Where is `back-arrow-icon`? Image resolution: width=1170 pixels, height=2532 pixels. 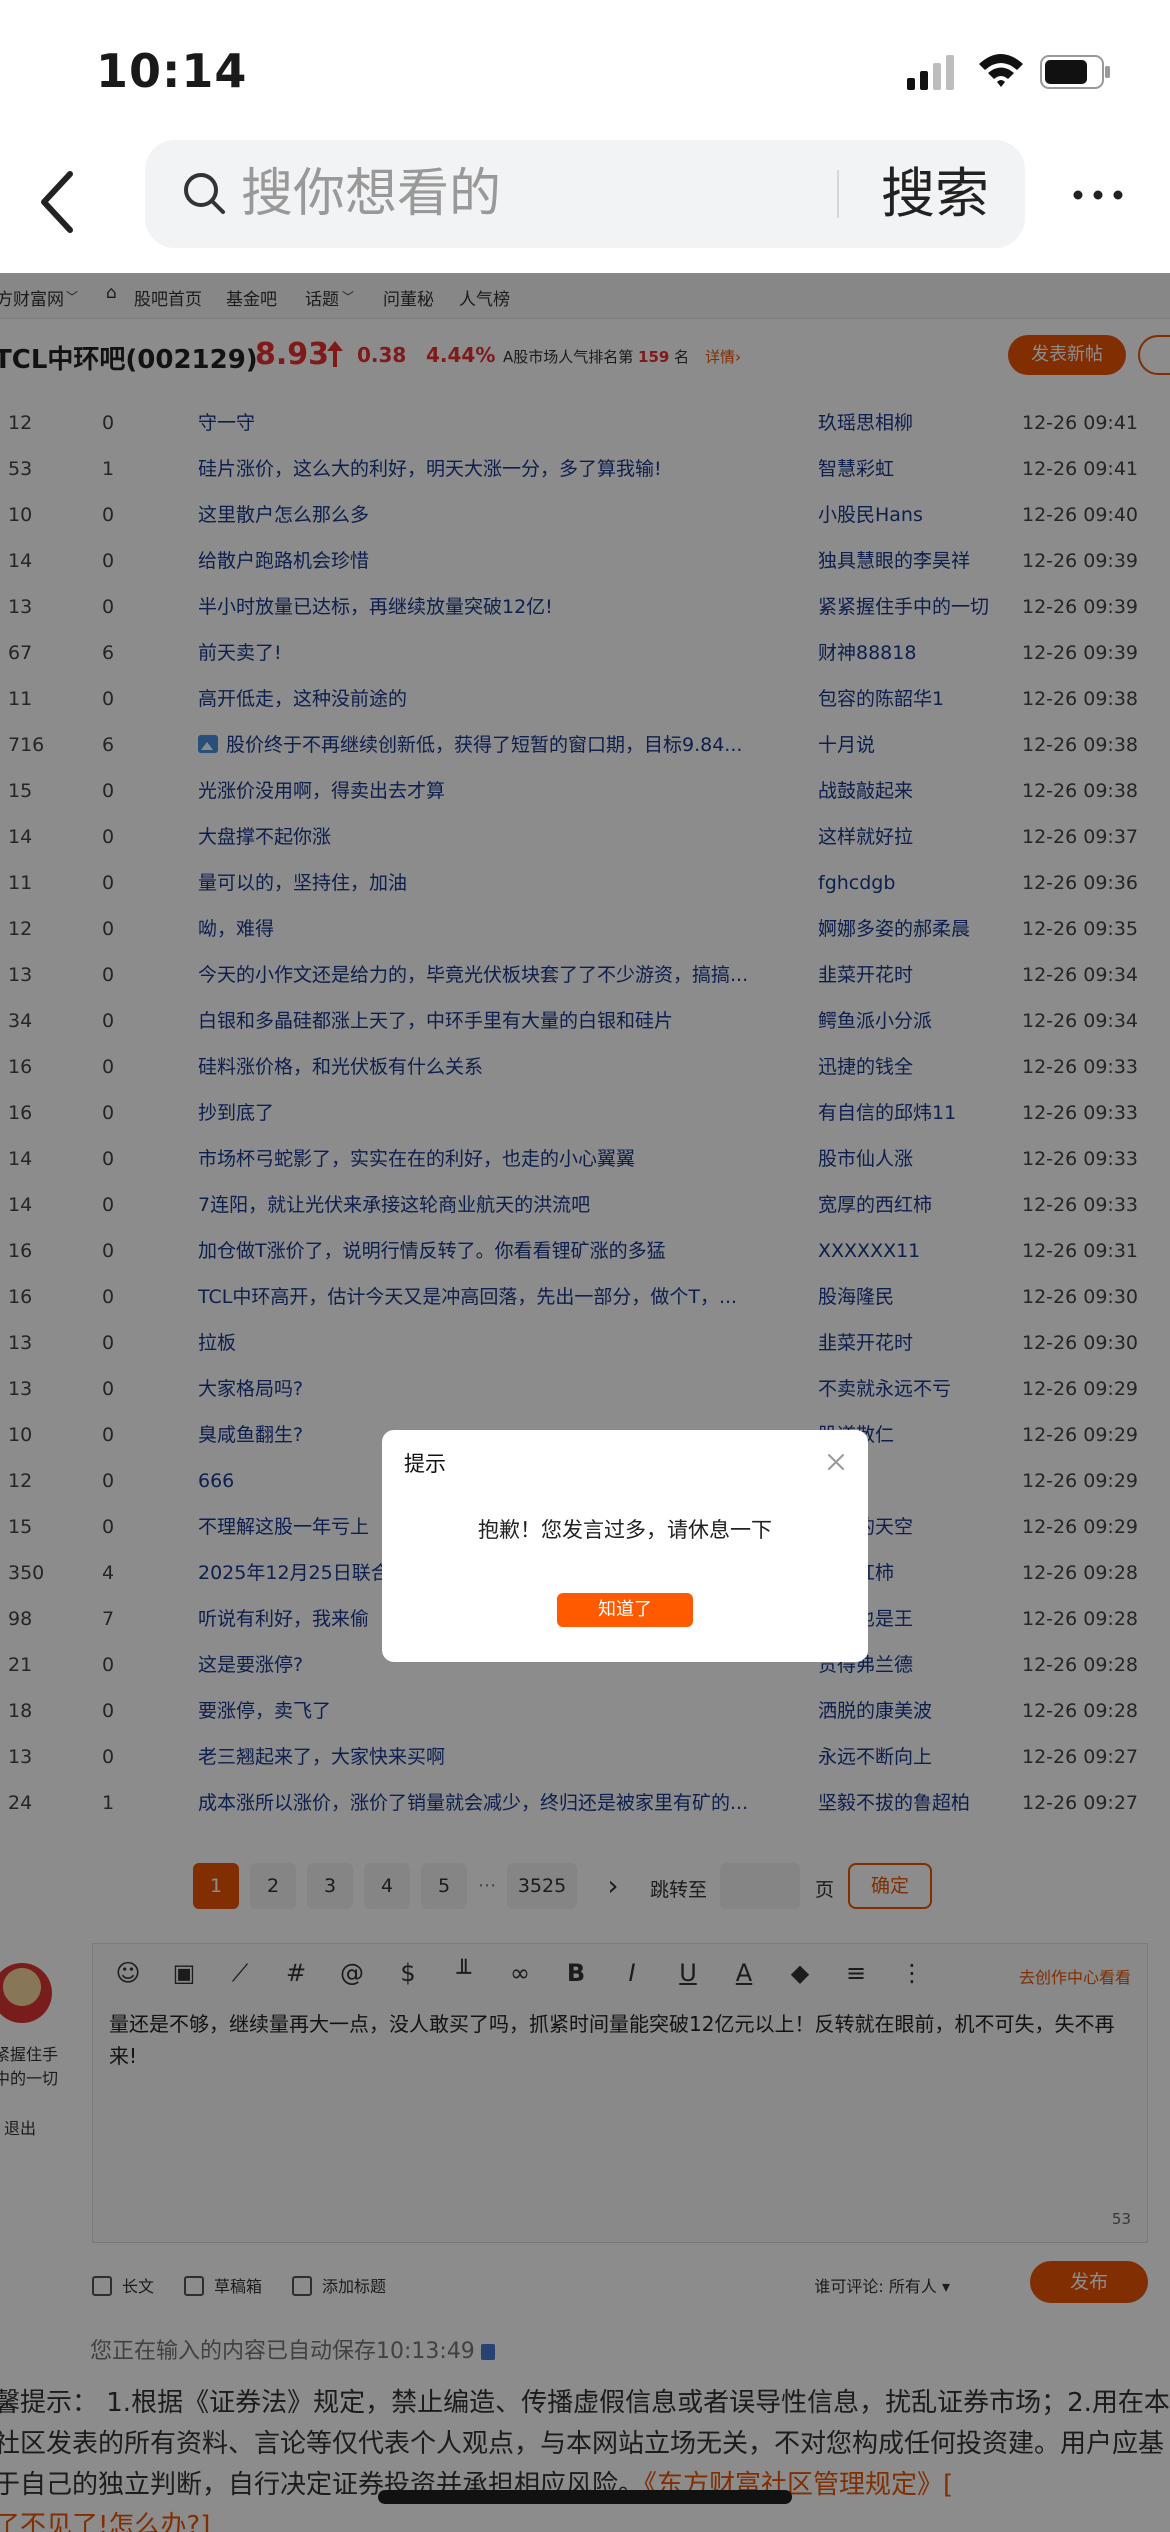 back-arrow-icon is located at coordinates (58, 202).